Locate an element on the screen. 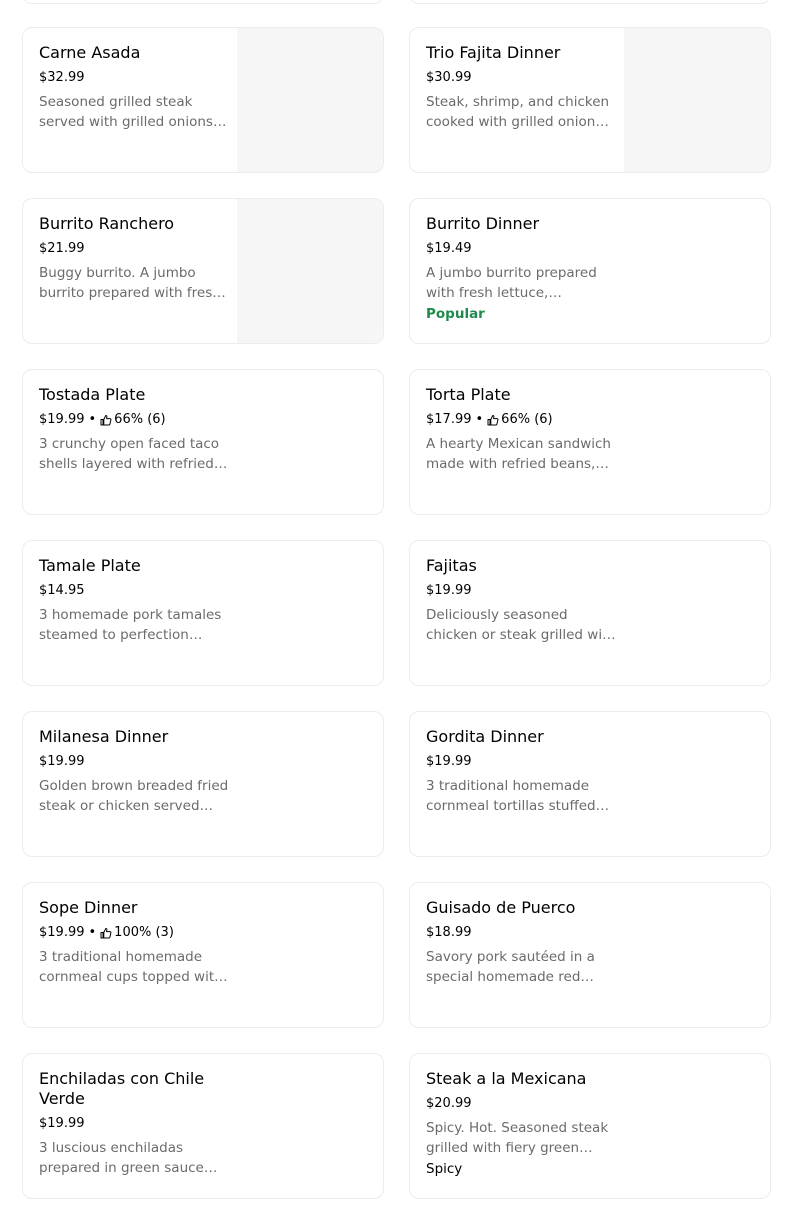  menu-item-name: Guisado de Puerco is located at coordinates (501, 907).